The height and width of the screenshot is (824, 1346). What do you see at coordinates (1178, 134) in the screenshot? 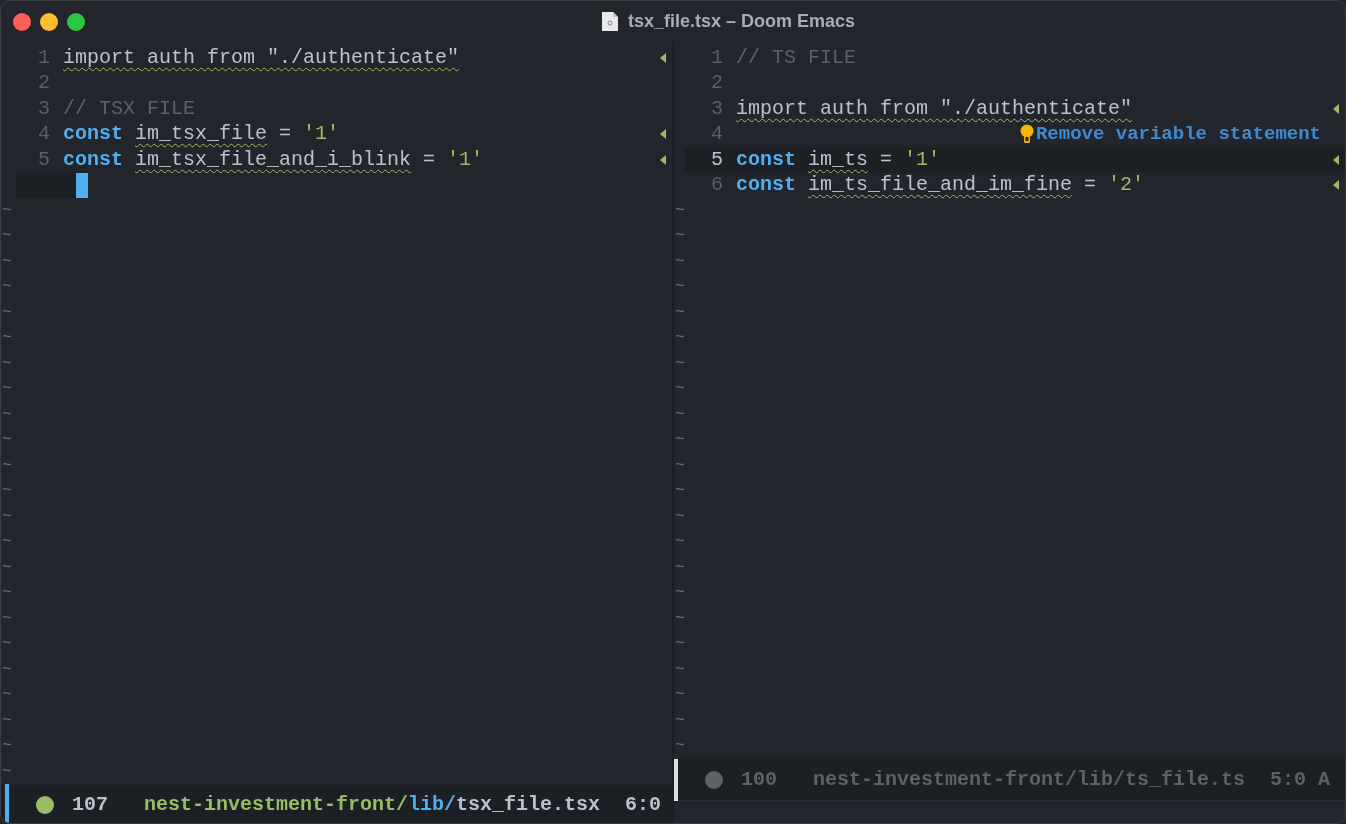
I see `code-action-hint: Remove variable statement` at bounding box center [1178, 134].